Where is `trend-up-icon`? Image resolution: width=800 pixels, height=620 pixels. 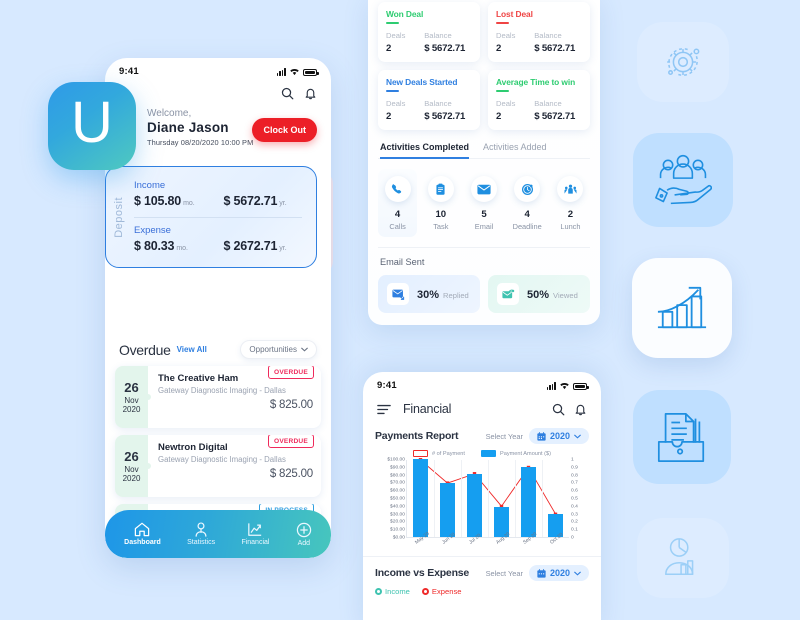
trend-up-icon is located at coordinates (255, 529).